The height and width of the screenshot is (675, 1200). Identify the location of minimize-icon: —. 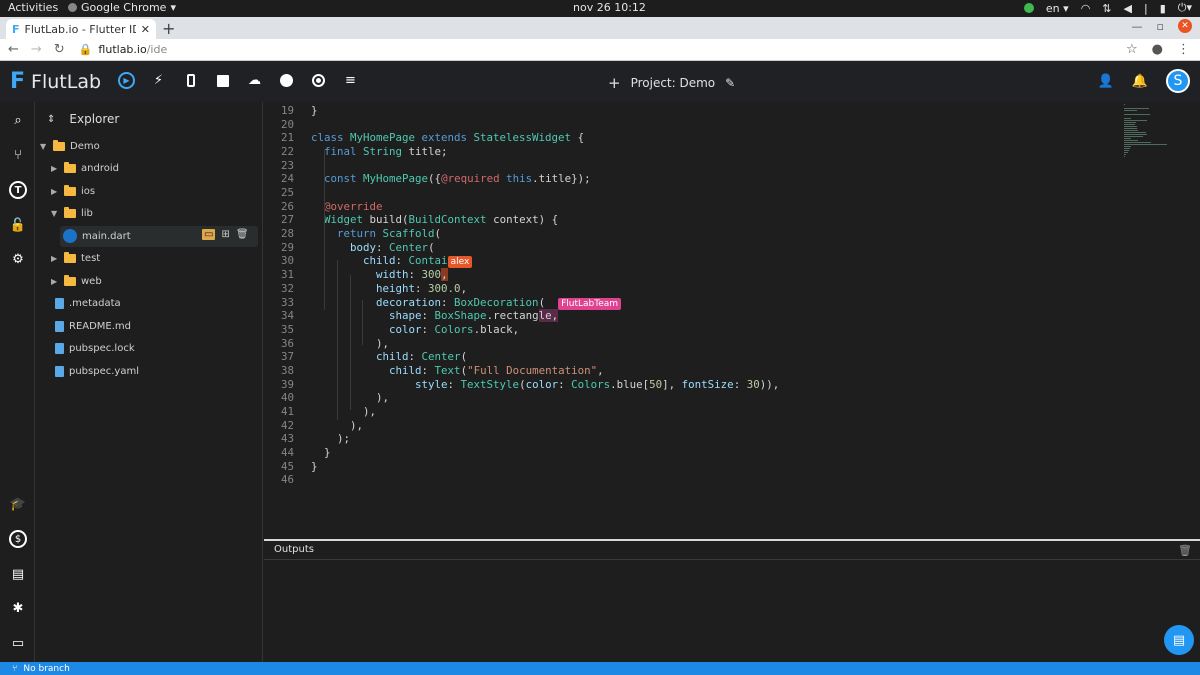
(1137, 26).